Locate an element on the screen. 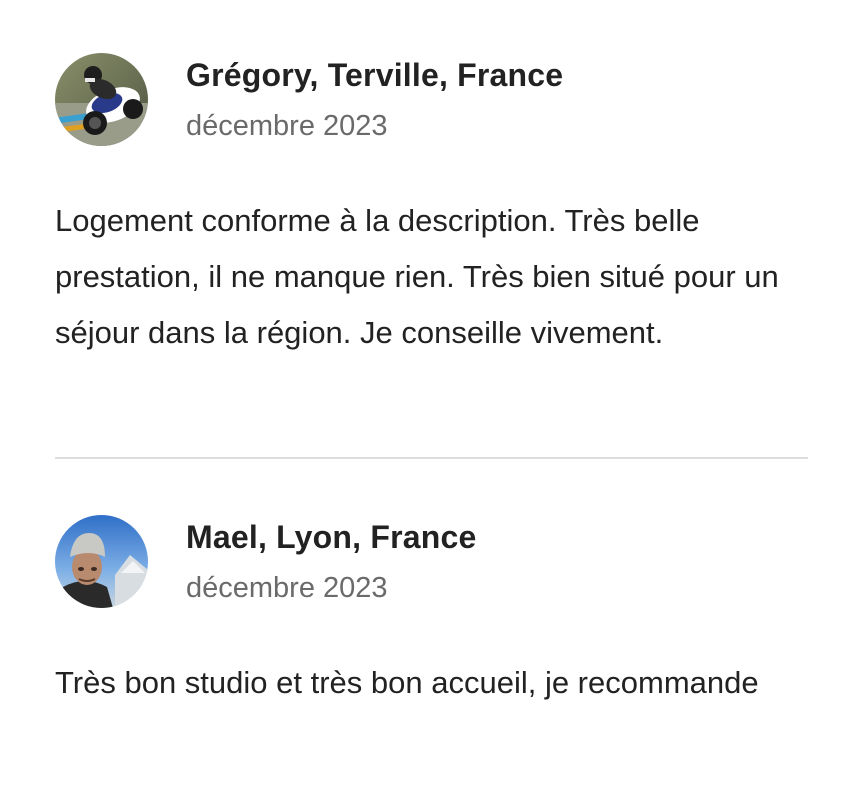 The image size is (864, 801). author-block: Grégory, Terville, France décembre 2023 is located at coordinates (374, 100).